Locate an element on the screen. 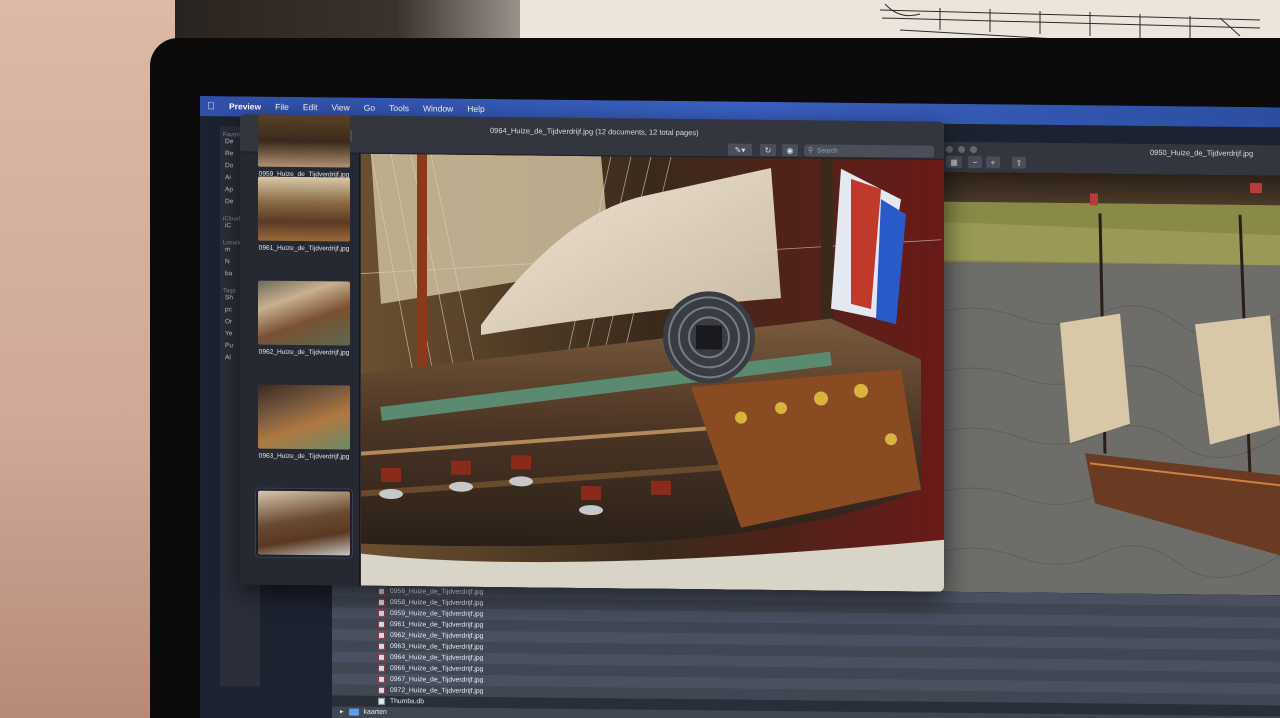 This screenshot has width=1280, height=718. file-name: Thumbs.db is located at coordinates (407, 701).